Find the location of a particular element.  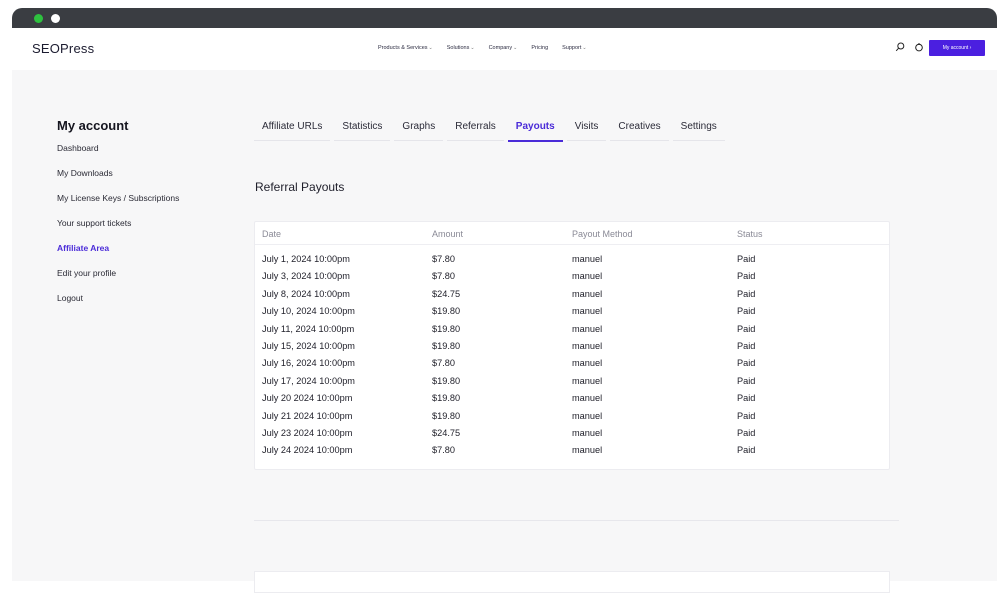

cell-date: July 24 2024 10:00pm is located at coordinates (307, 450).